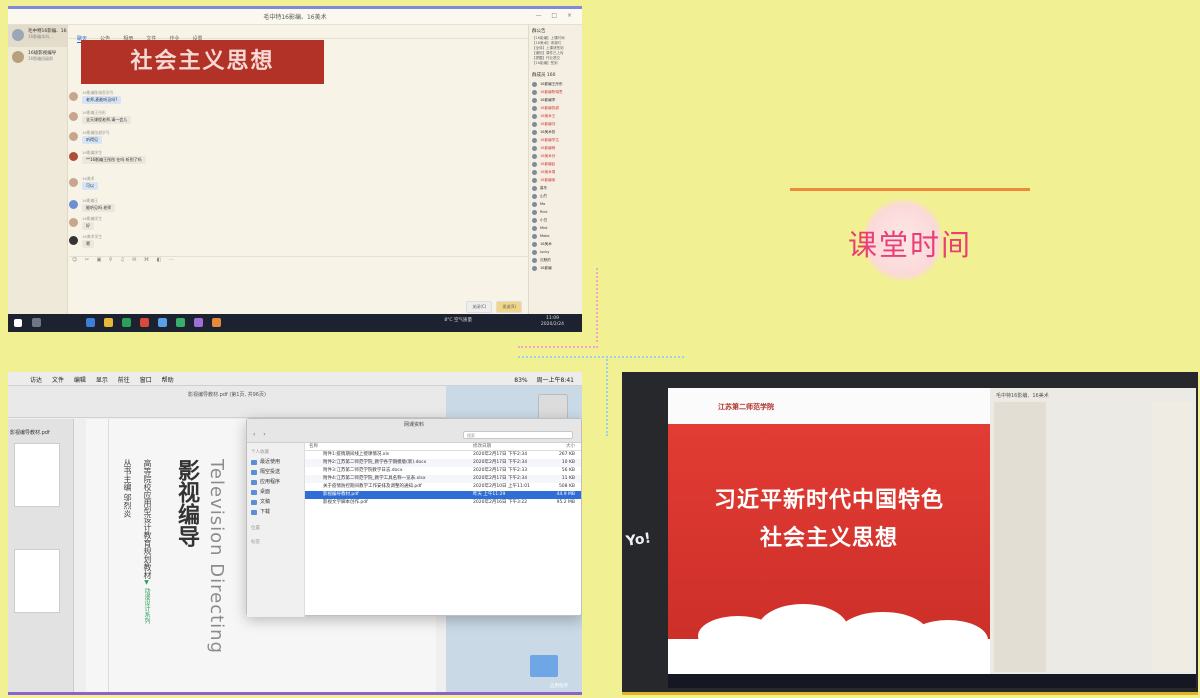  What do you see at coordinates (539, 31) in the screenshot?
I see `announcement-title: 群公告` at bounding box center [539, 31].